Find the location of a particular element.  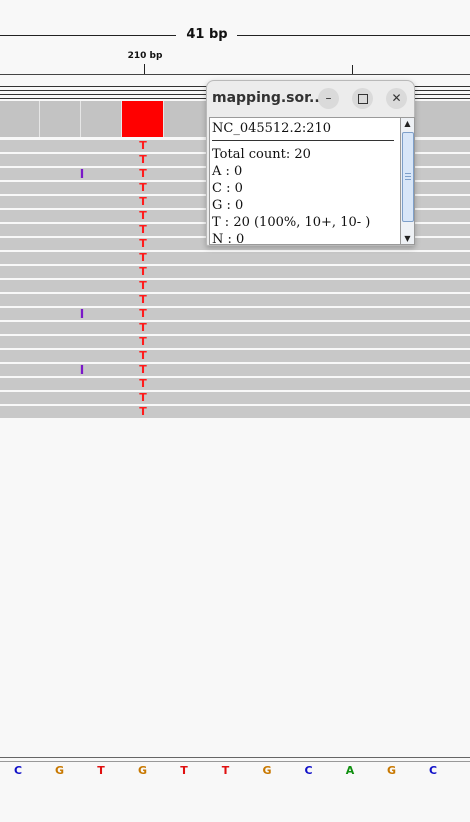

count-line: Total count: 20 is located at coordinates (261, 154).